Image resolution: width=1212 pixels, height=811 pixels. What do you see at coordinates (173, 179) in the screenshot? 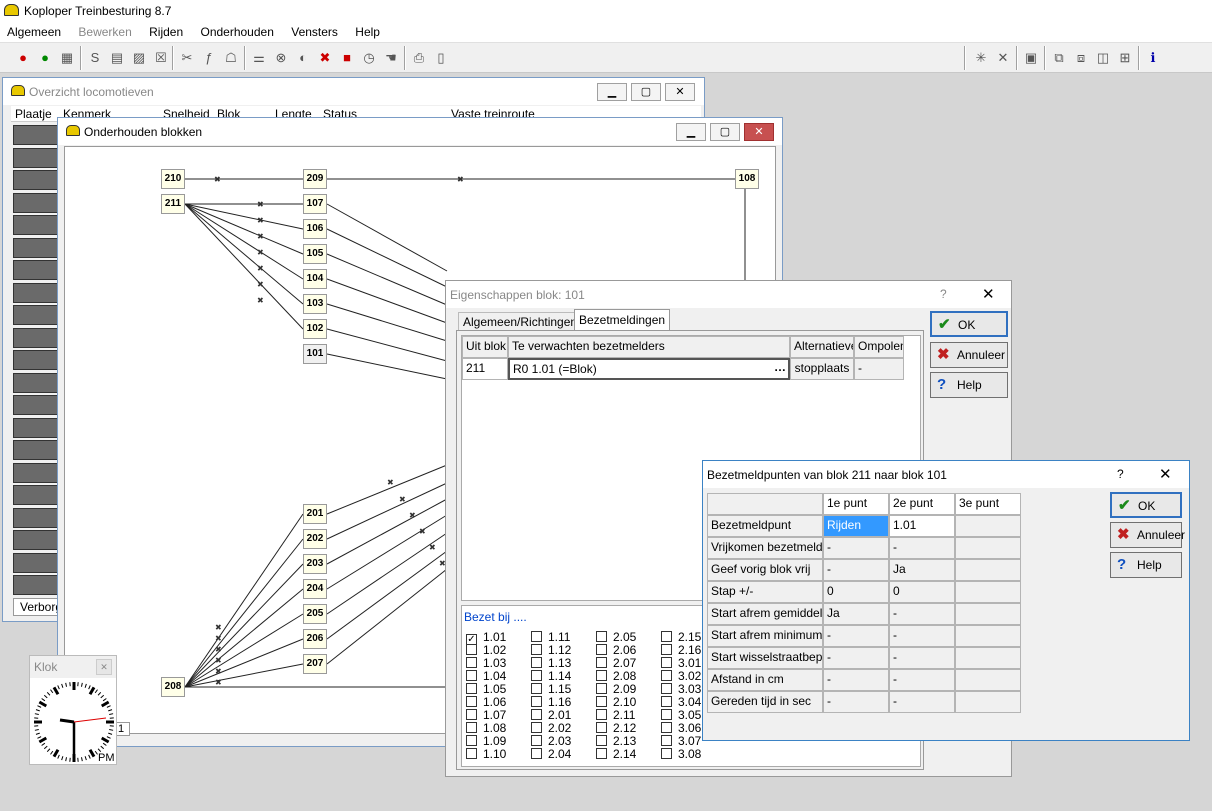
I see `block-210: 210` at bounding box center [173, 179].